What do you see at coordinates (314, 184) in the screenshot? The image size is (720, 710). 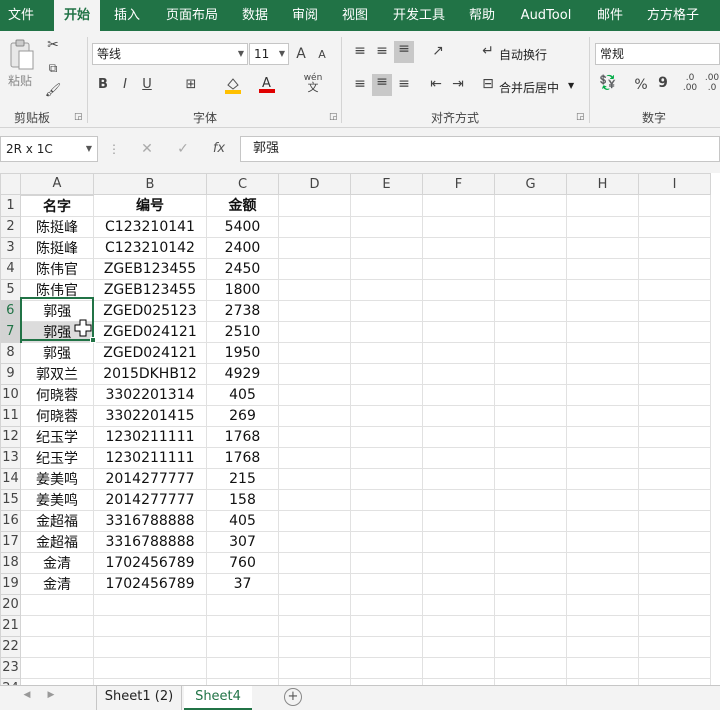 I see `column-header-D: D` at bounding box center [314, 184].